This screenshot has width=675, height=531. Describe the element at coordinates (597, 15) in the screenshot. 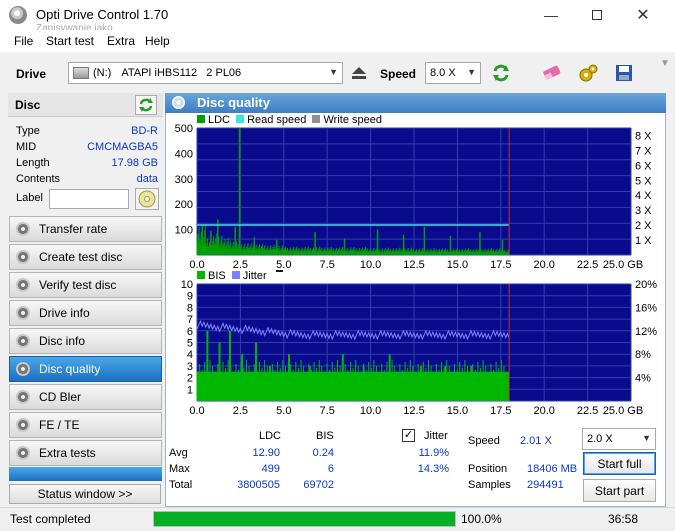

I see `maximize-icon` at that location.